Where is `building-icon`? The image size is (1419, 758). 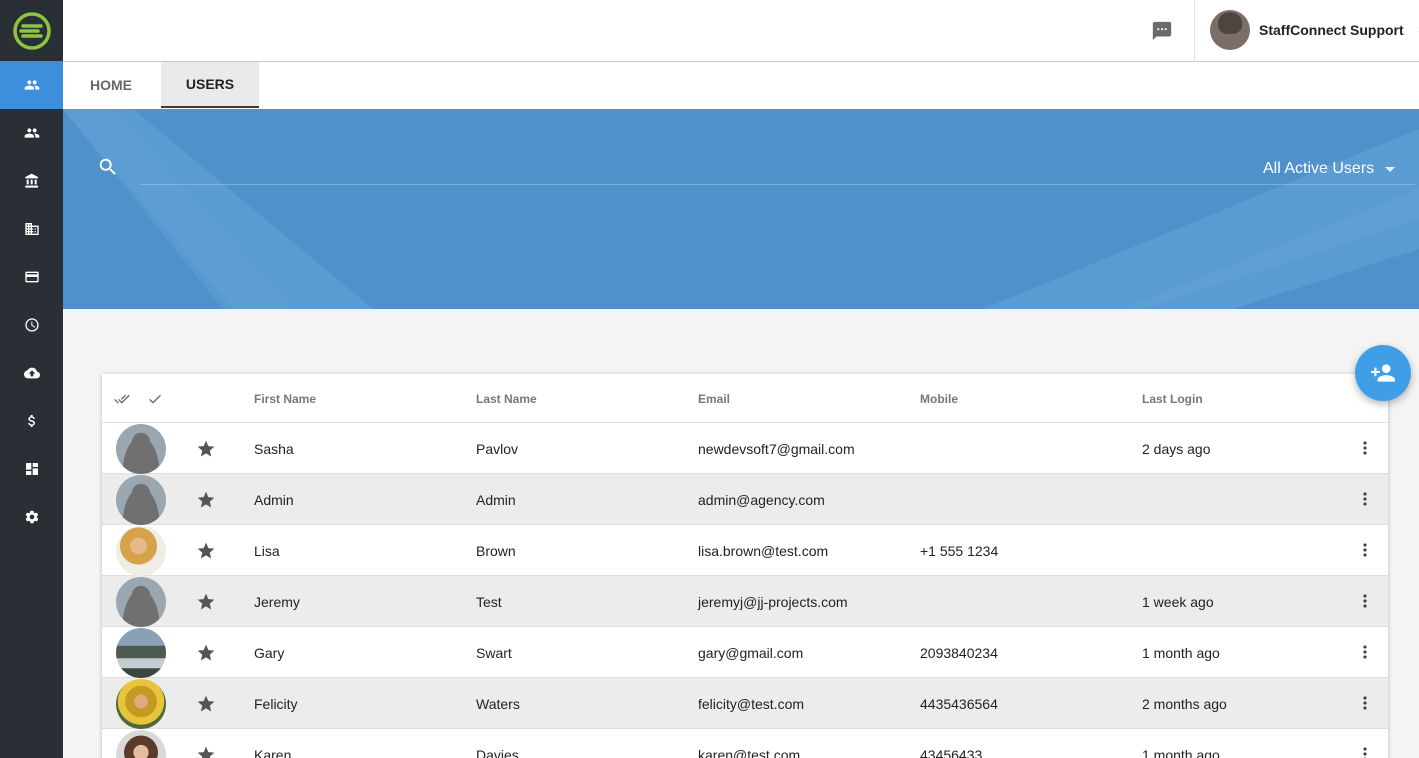
building-icon is located at coordinates (31, 229).